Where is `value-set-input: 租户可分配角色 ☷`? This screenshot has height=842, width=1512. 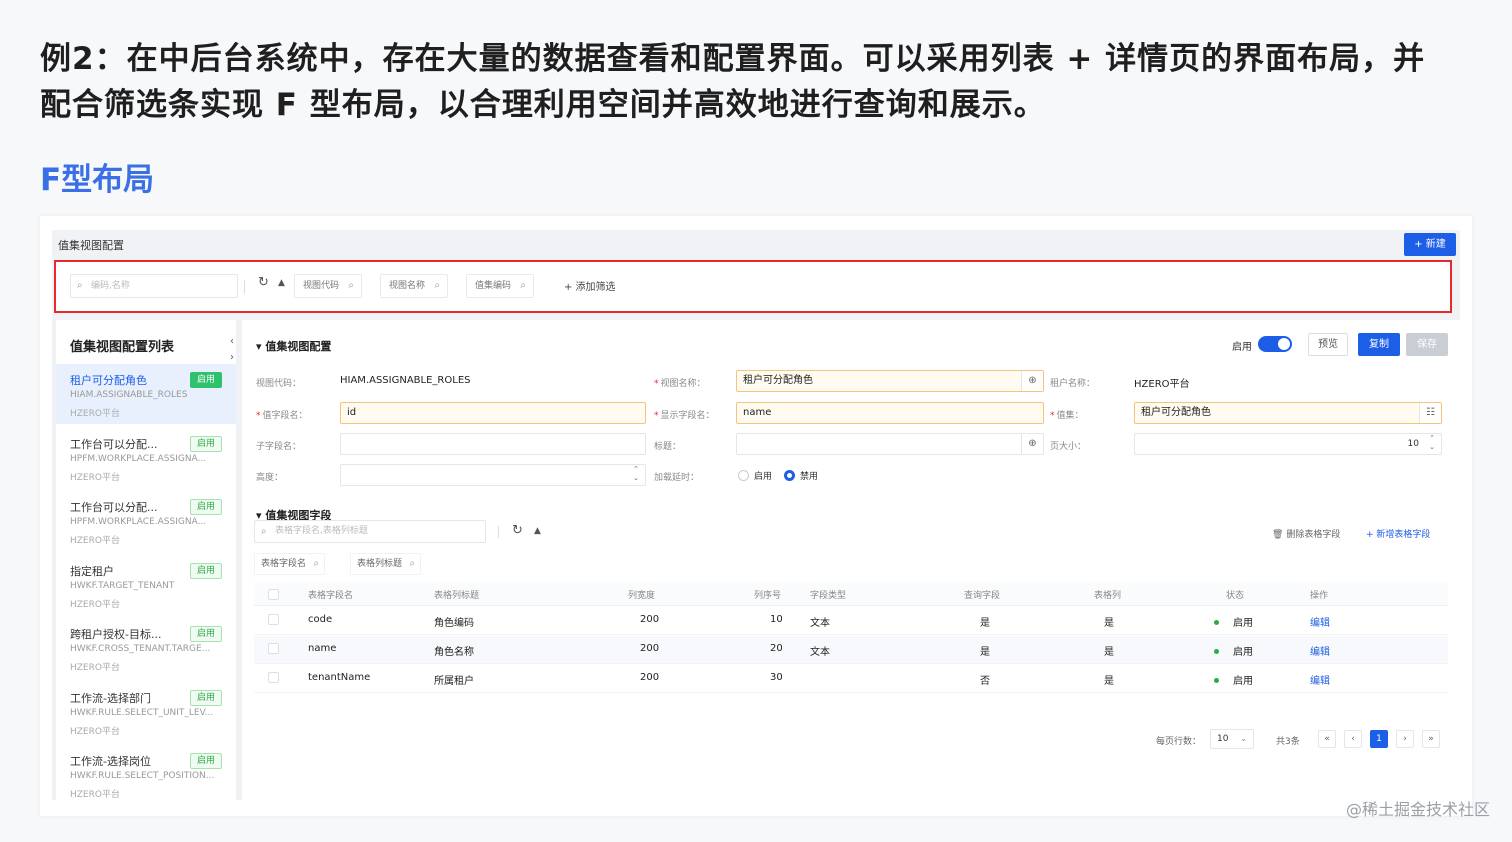
value-set-input: 租户可分配角色 ☷ is located at coordinates (1288, 413).